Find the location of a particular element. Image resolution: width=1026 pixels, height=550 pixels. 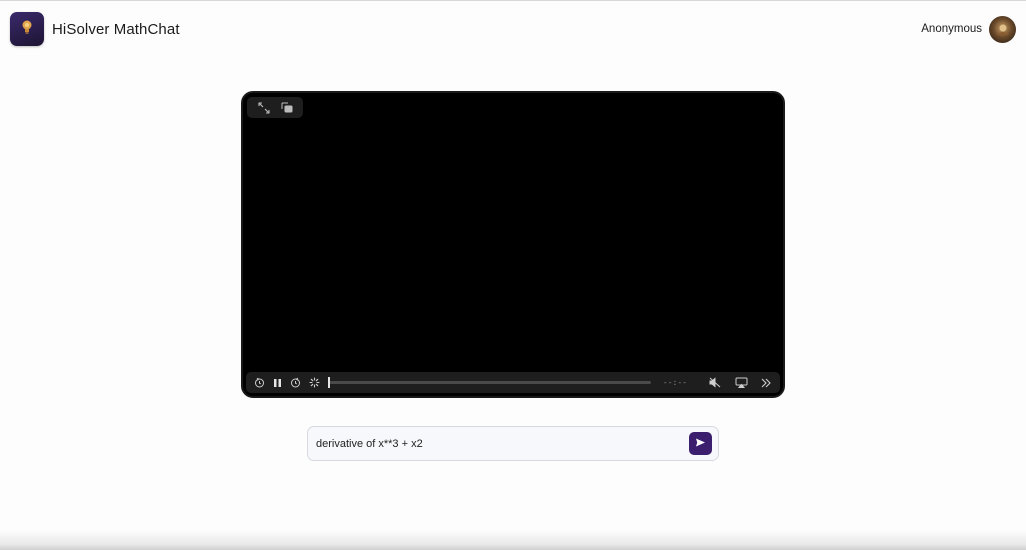

user-menu: Anonymous is located at coordinates (968, 29).